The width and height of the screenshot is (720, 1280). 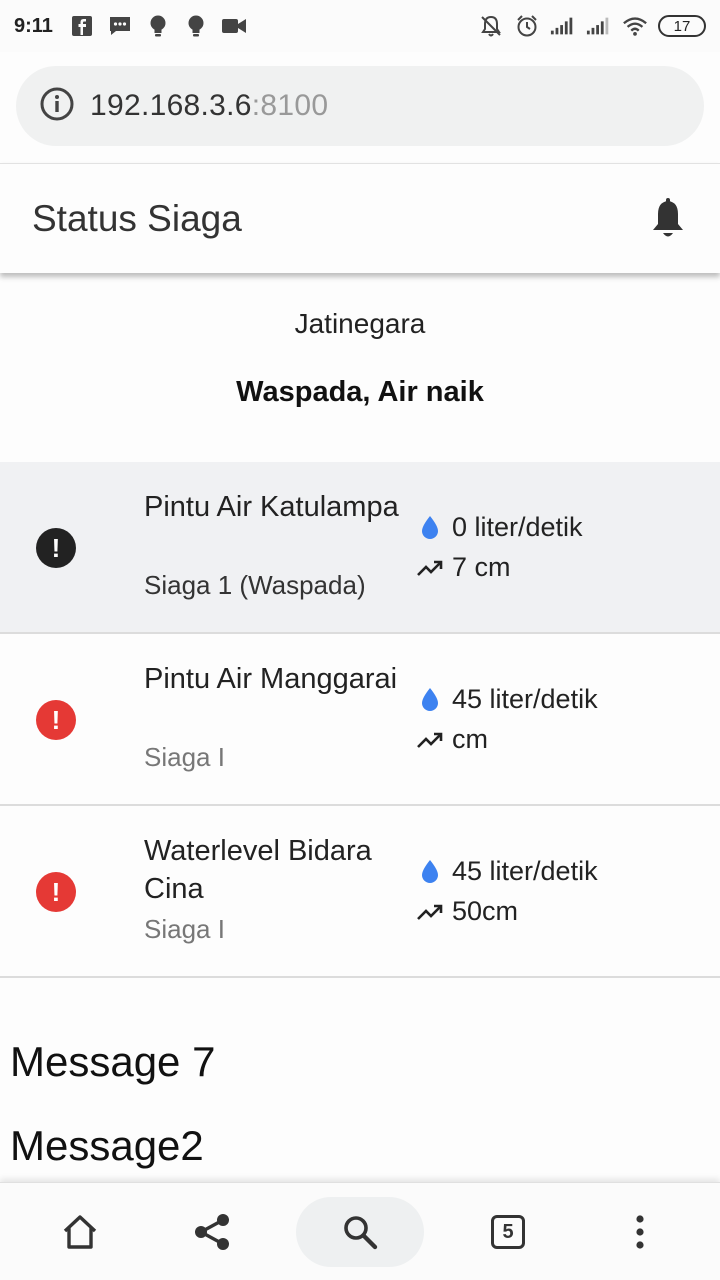 I want to click on tabs-button: 5, so click(x=508, y=1232).